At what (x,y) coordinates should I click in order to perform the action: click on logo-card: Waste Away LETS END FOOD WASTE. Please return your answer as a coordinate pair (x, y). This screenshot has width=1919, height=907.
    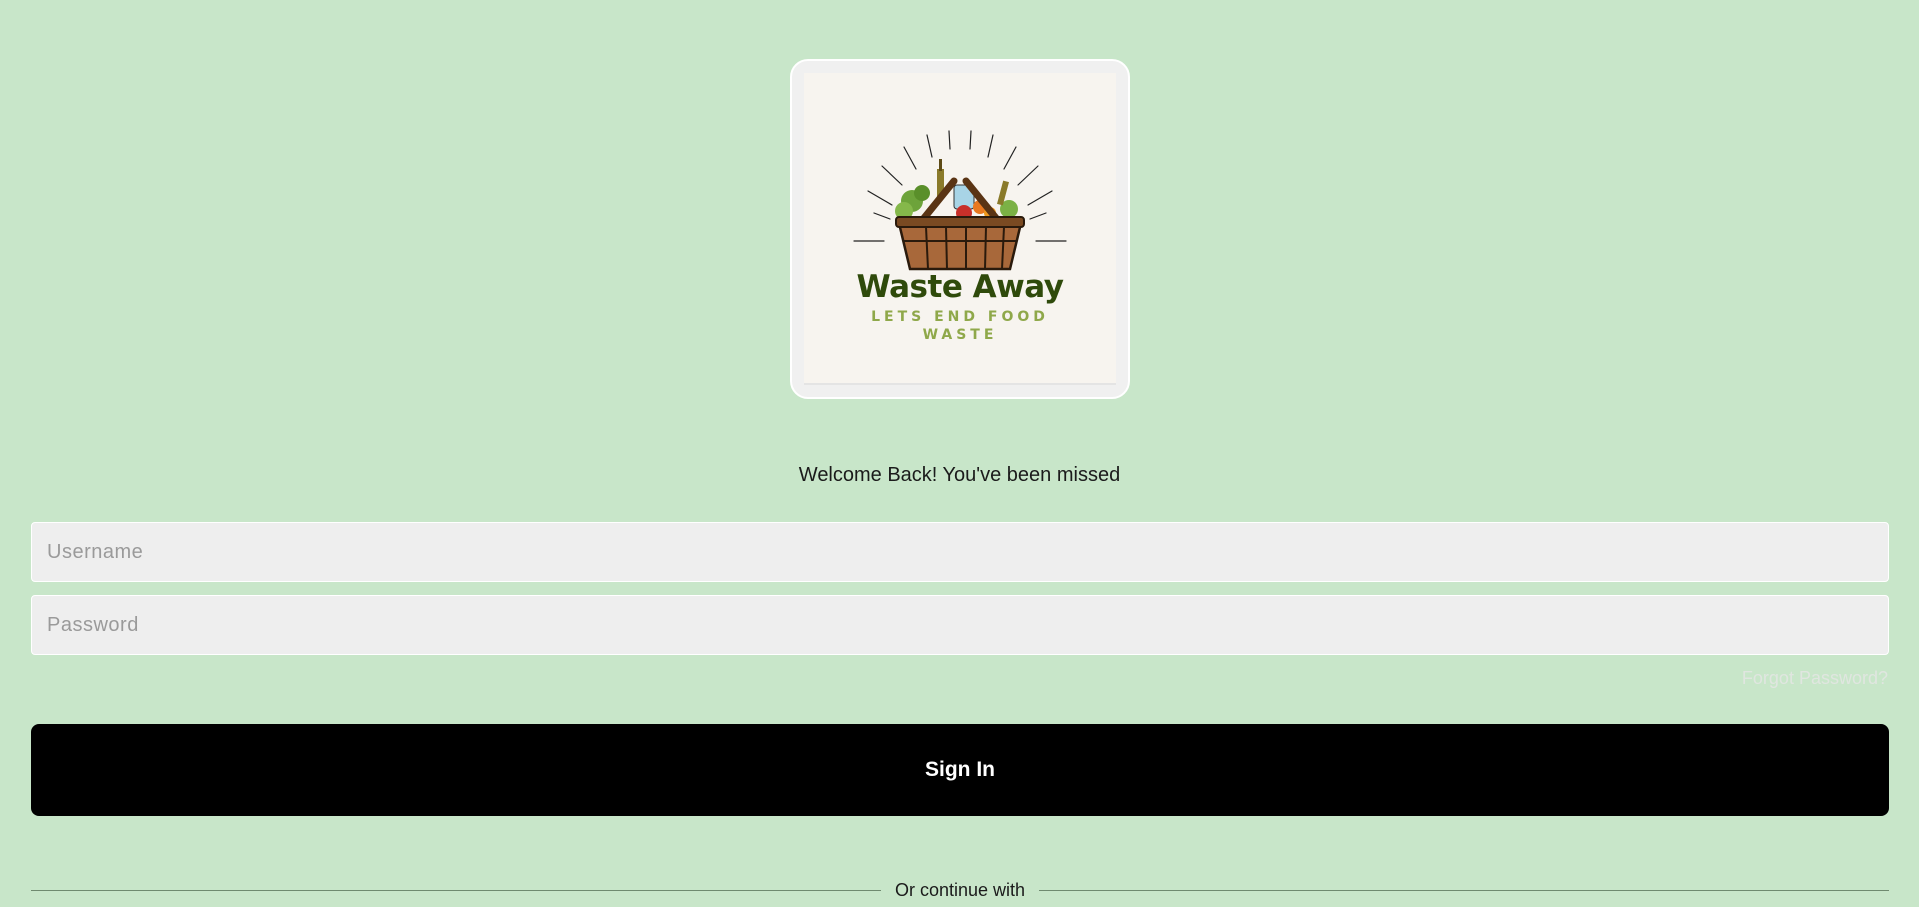
    Looking at the image, I should click on (960, 229).